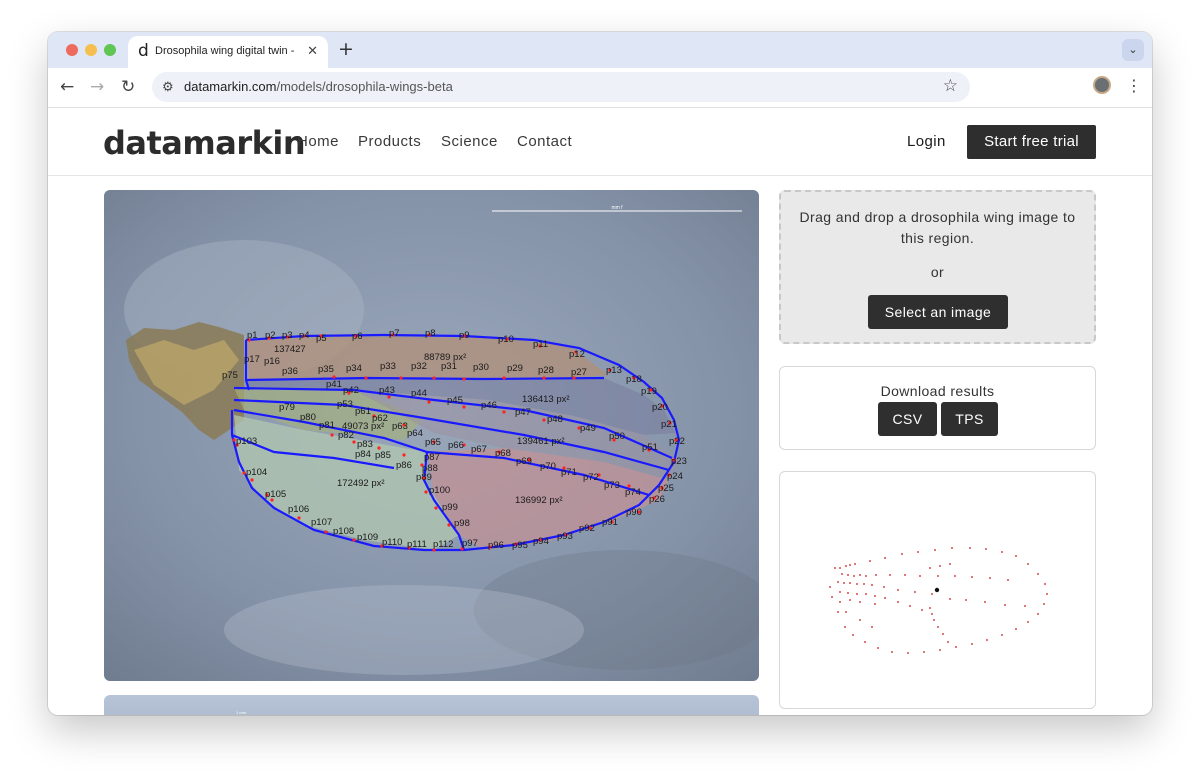 The width and height of the screenshot is (1200, 779). I want to click on favicon-icon: d, so click(143, 51).